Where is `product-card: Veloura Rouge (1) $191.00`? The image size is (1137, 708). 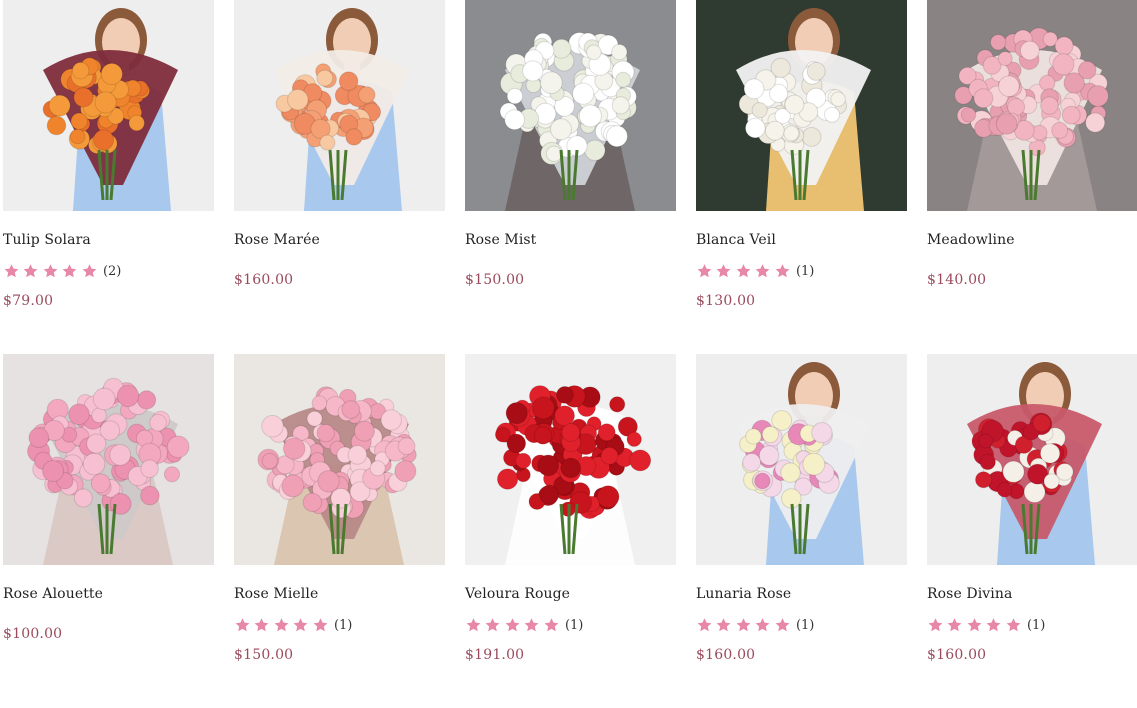 product-card: Veloura Rouge (1) $191.00 is located at coordinates (570, 531).